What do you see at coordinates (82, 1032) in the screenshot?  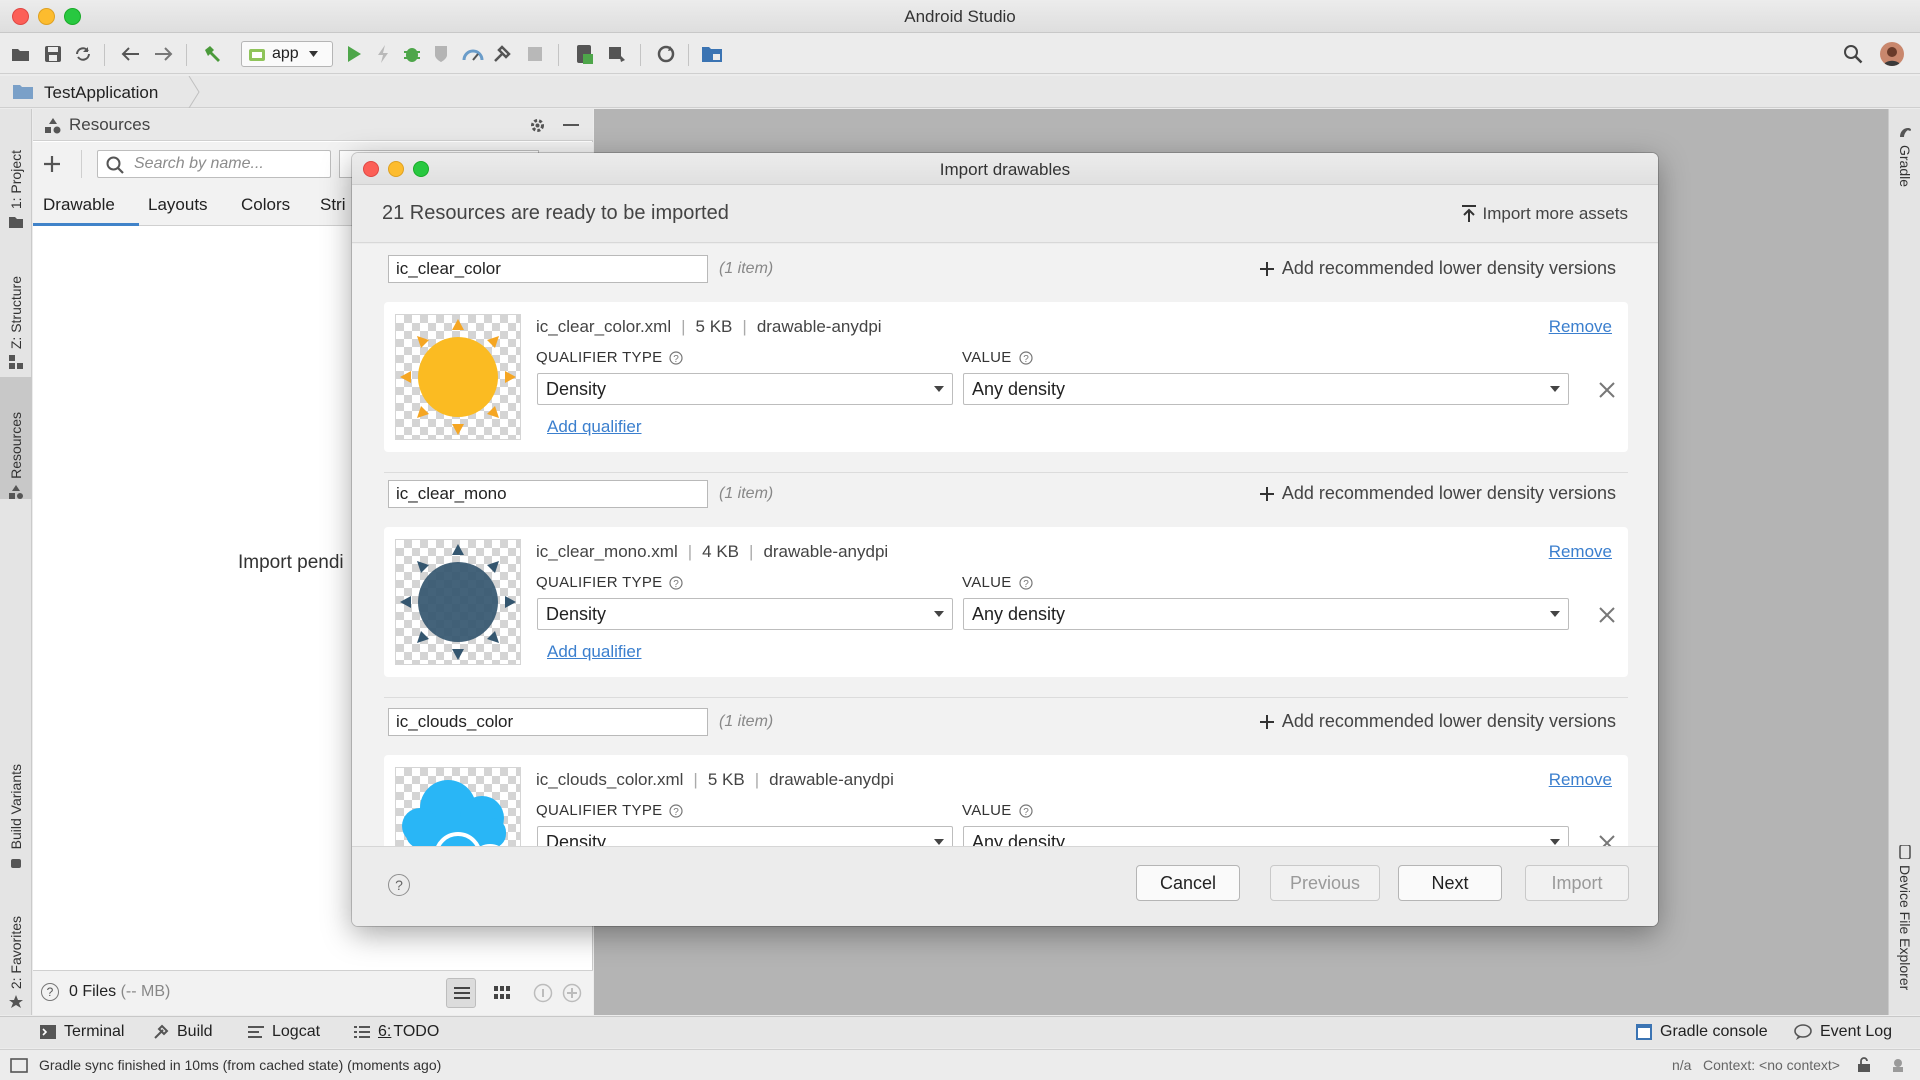 I see `tab-terminal: Terminal` at bounding box center [82, 1032].